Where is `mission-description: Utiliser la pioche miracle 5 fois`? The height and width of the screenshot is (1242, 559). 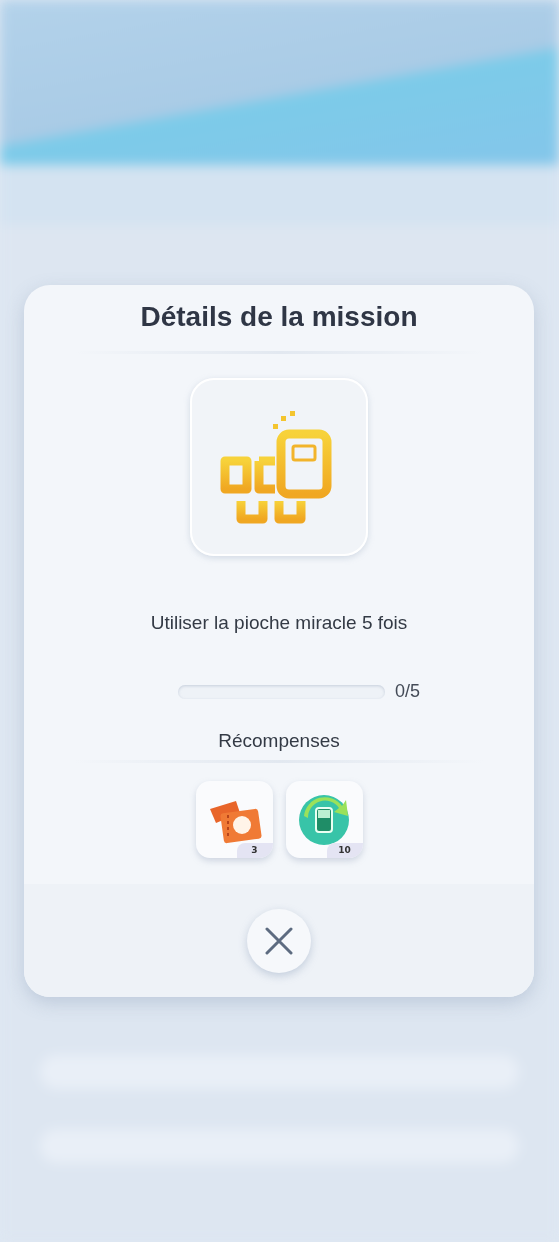 mission-description: Utiliser la pioche miracle 5 fois is located at coordinates (279, 623).